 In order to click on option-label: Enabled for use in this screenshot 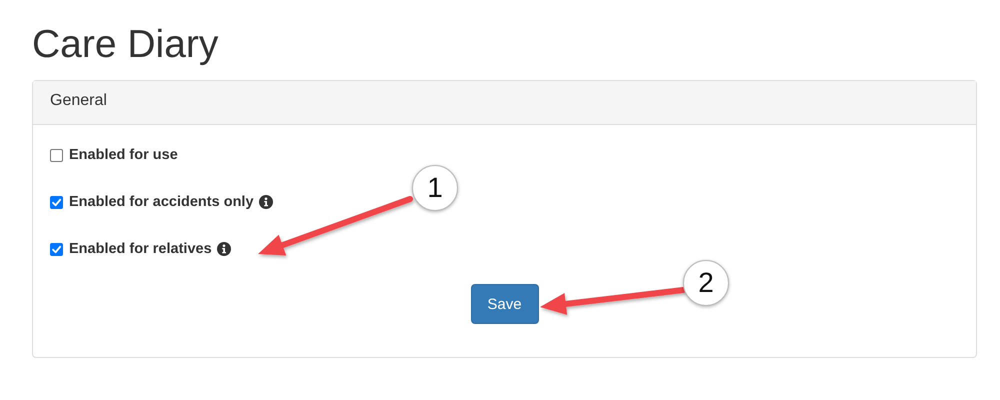, I will do `click(123, 155)`.